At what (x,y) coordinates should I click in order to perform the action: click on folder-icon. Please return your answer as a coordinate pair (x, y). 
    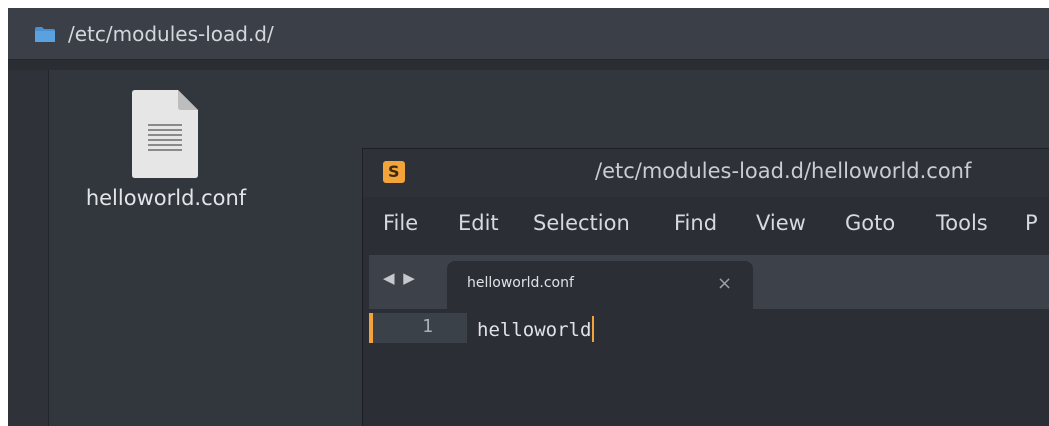
    Looking at the image, I should click on (45, 34).